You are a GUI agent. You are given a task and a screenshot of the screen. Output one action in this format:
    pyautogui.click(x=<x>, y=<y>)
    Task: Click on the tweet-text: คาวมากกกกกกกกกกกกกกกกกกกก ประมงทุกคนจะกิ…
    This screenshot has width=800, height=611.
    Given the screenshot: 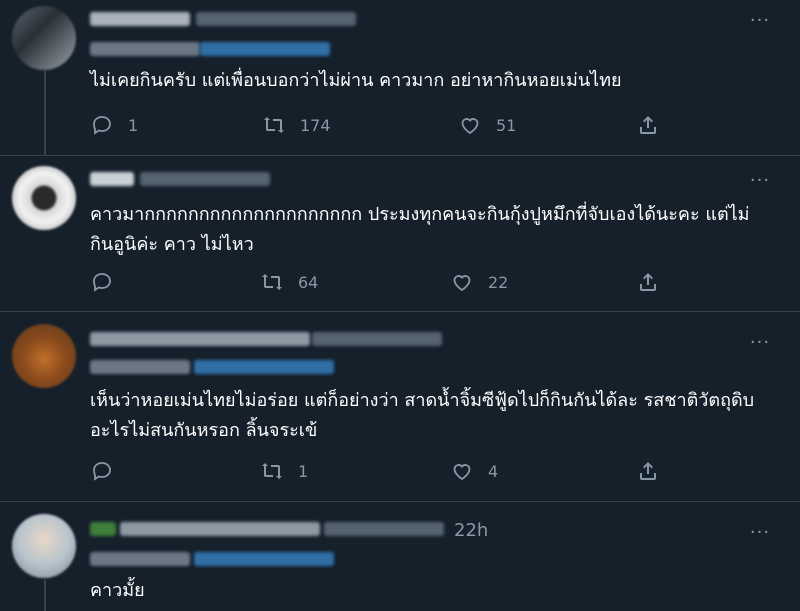 What is the action you would take?
    pyautogui.click(x=420, y=229)
    